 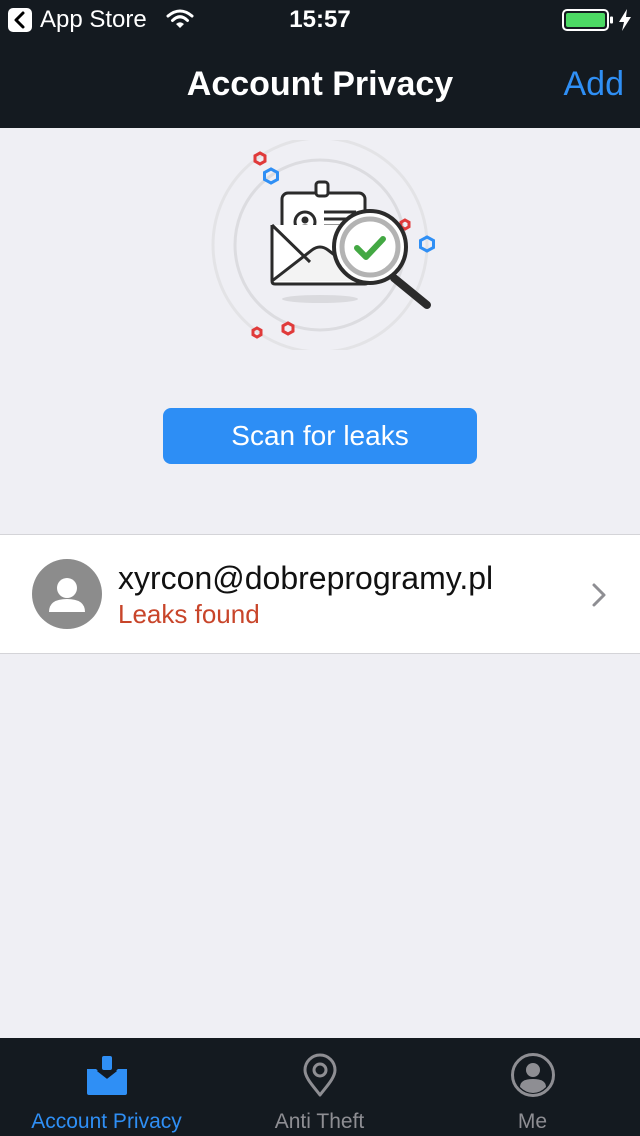 I want to click on account-row: xyrcon@dobreprogramy.pl Leaks found, so click(x=320, y=594).